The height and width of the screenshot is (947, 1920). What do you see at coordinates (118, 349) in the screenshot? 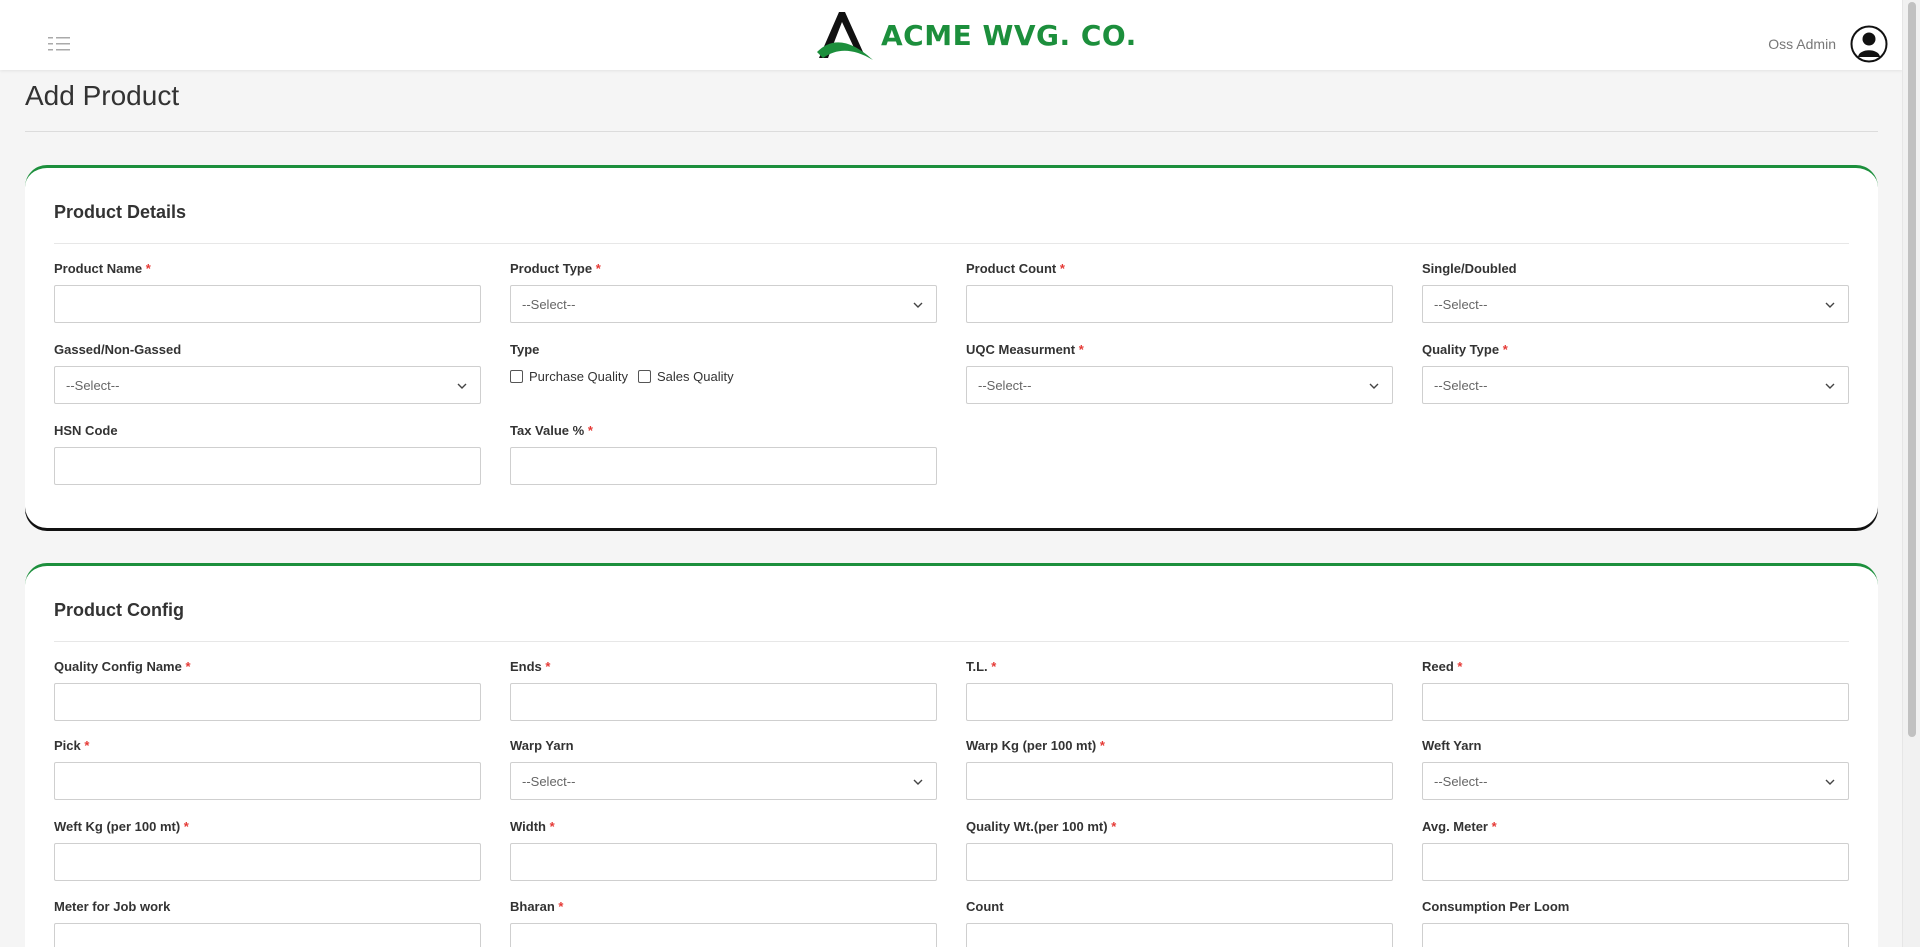
I see `field-label: Gassed/Non-Gassed` at bounding box center [118, 349].